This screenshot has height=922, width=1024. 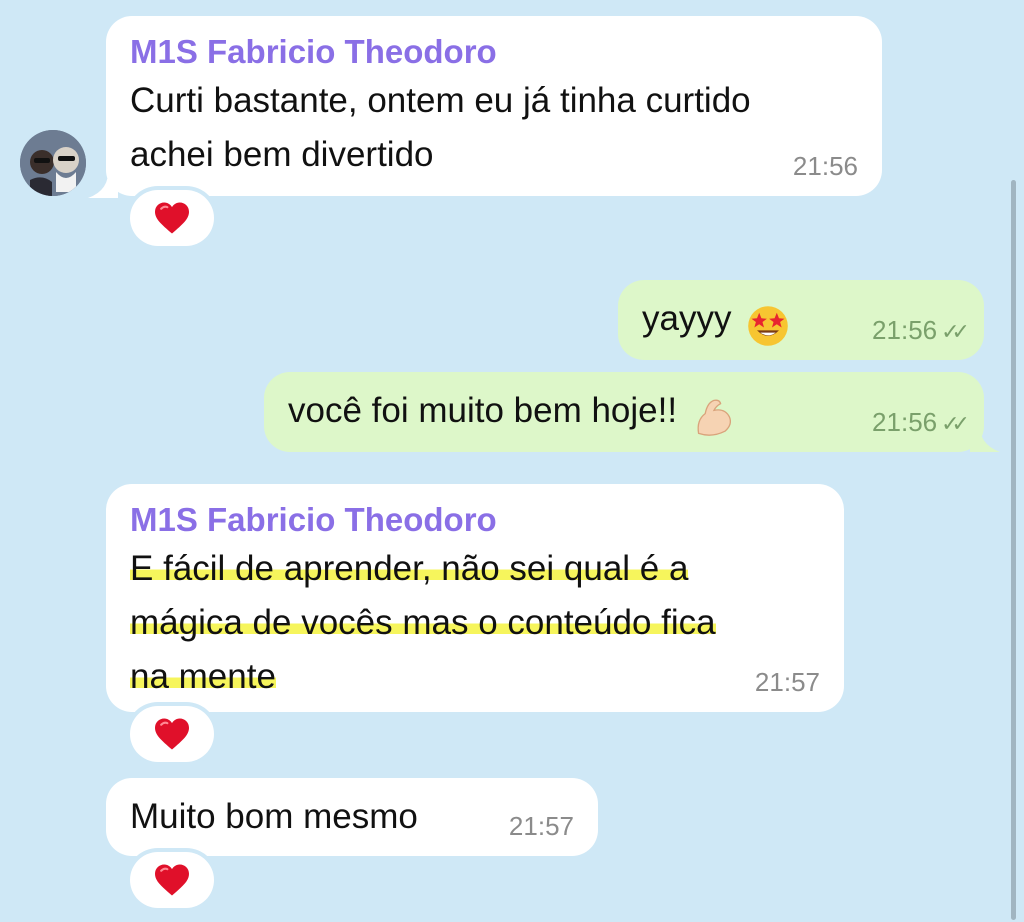 I want to click on message-text: na mente, so click(x=475, y=677).